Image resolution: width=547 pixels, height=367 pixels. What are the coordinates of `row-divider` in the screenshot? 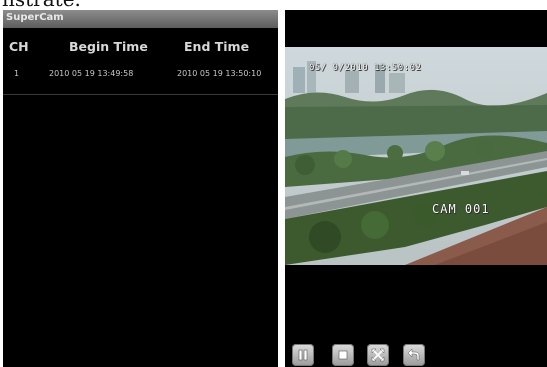 It's located at (140, 94).